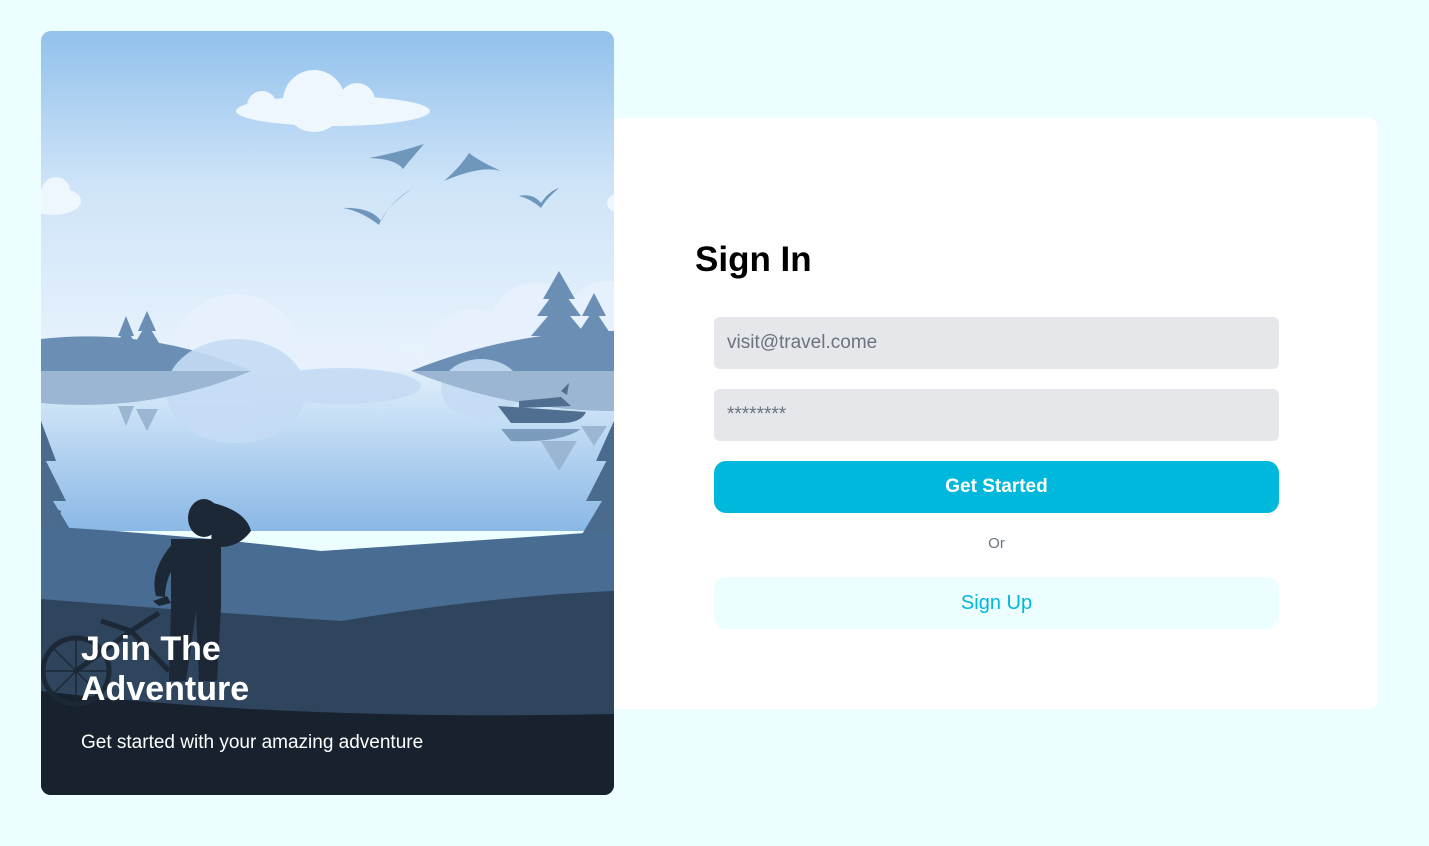 Image resolution: width=1429 pixels, height=846 pixels. Describe the element at coordinates (996, 603) in the screenshot. I see `sign-up-button: Sign Up` at that location.